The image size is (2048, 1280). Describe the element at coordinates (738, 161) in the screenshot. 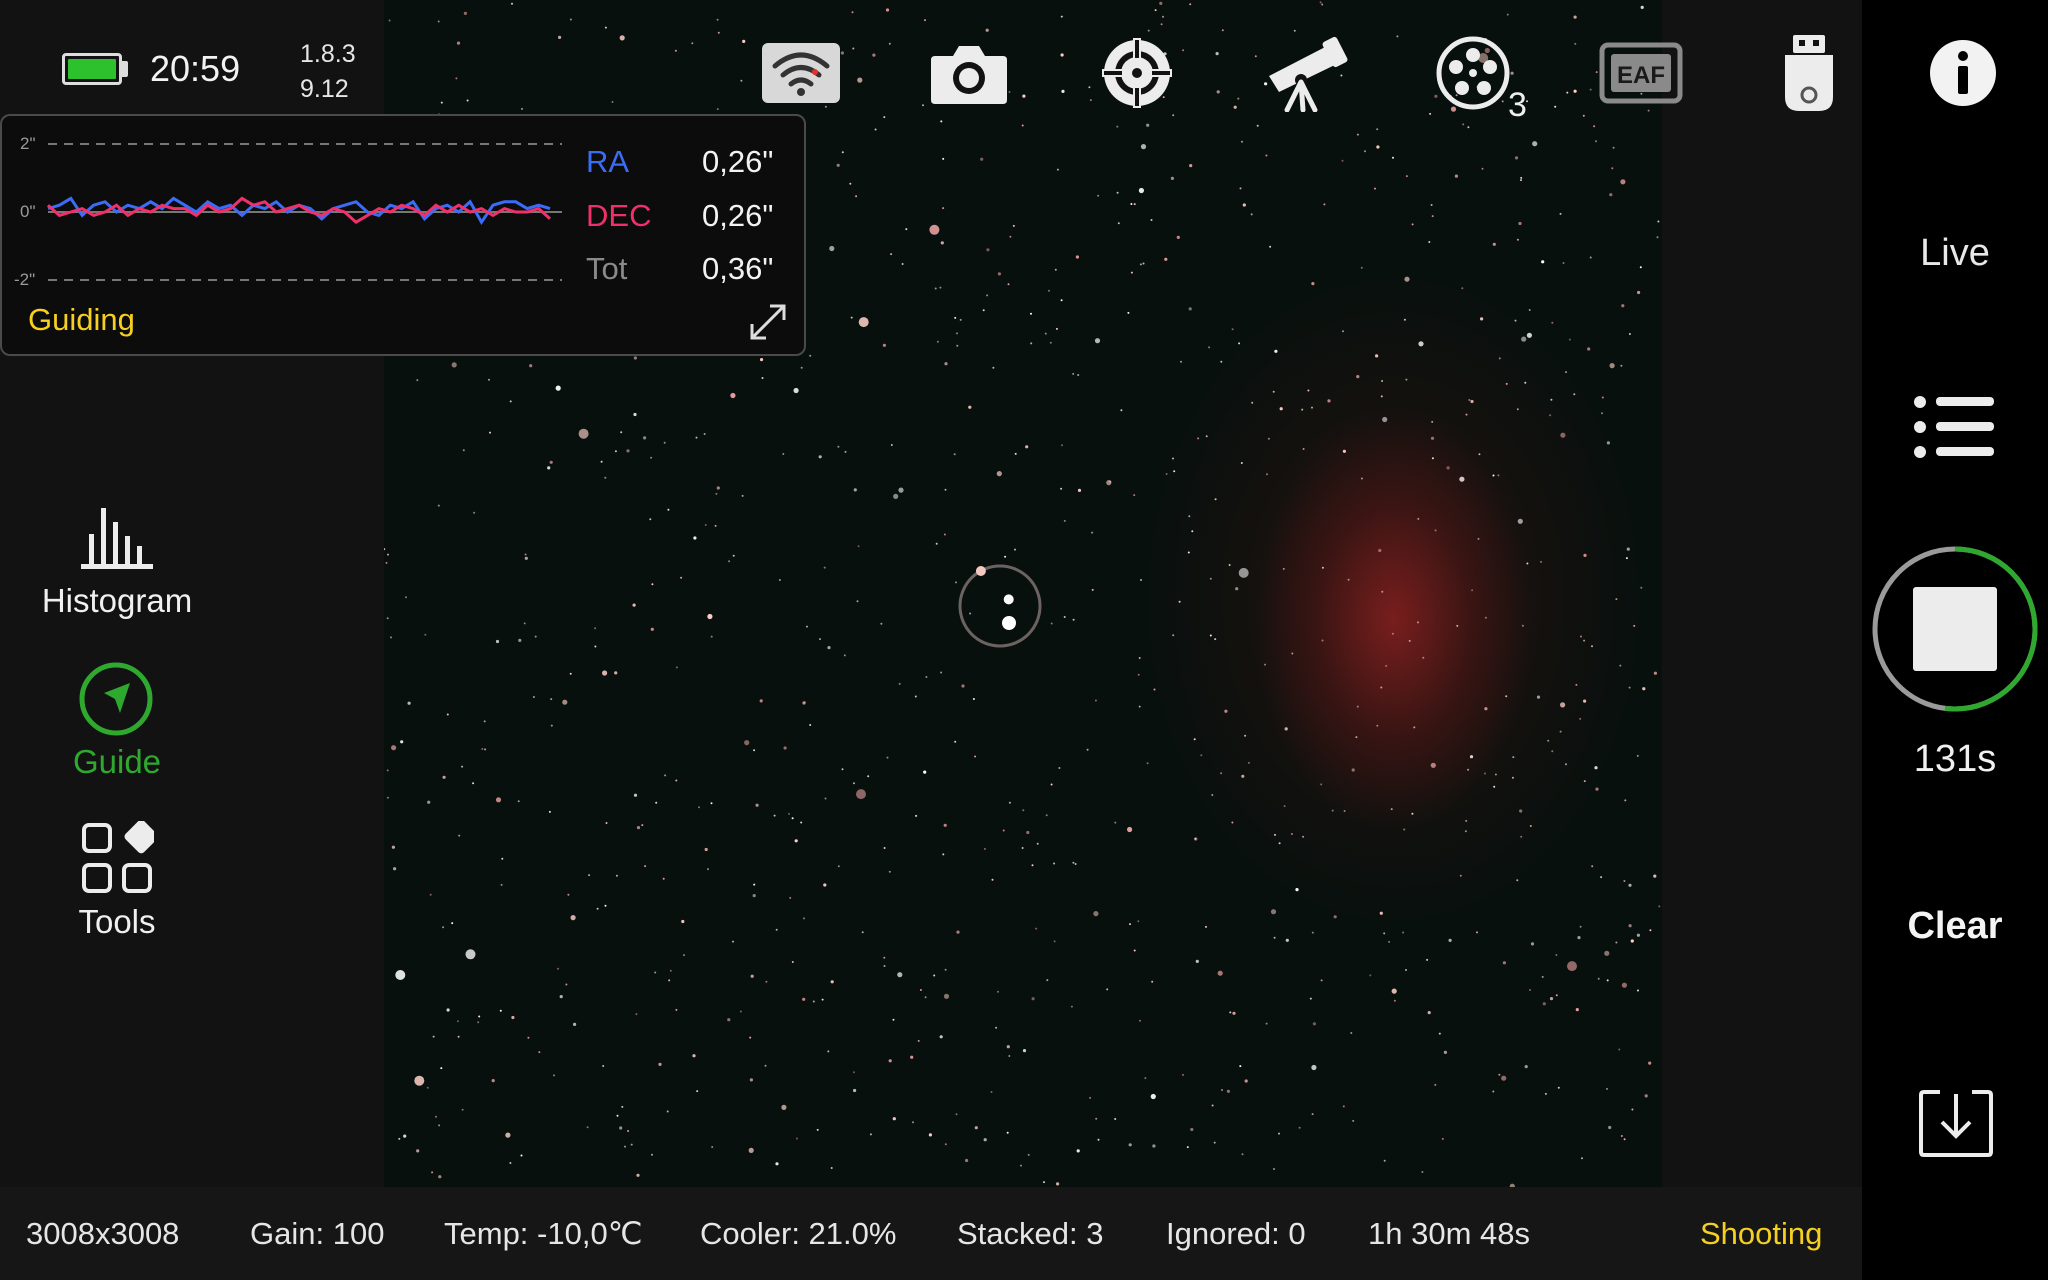

I see `ra-value: 0,26"` at that location.